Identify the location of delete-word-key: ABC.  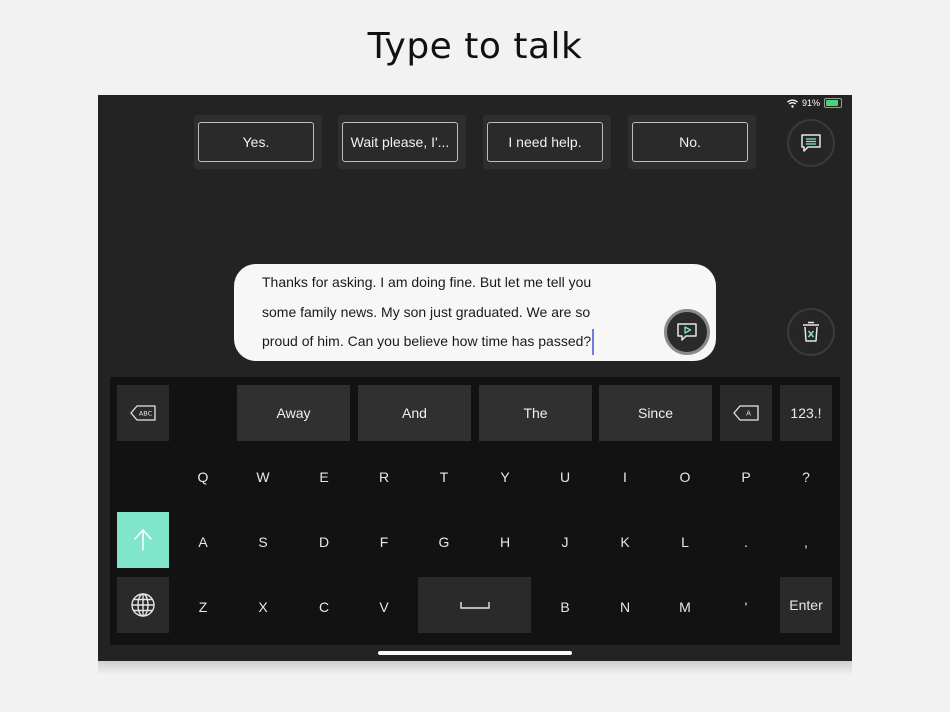
(143, 413).